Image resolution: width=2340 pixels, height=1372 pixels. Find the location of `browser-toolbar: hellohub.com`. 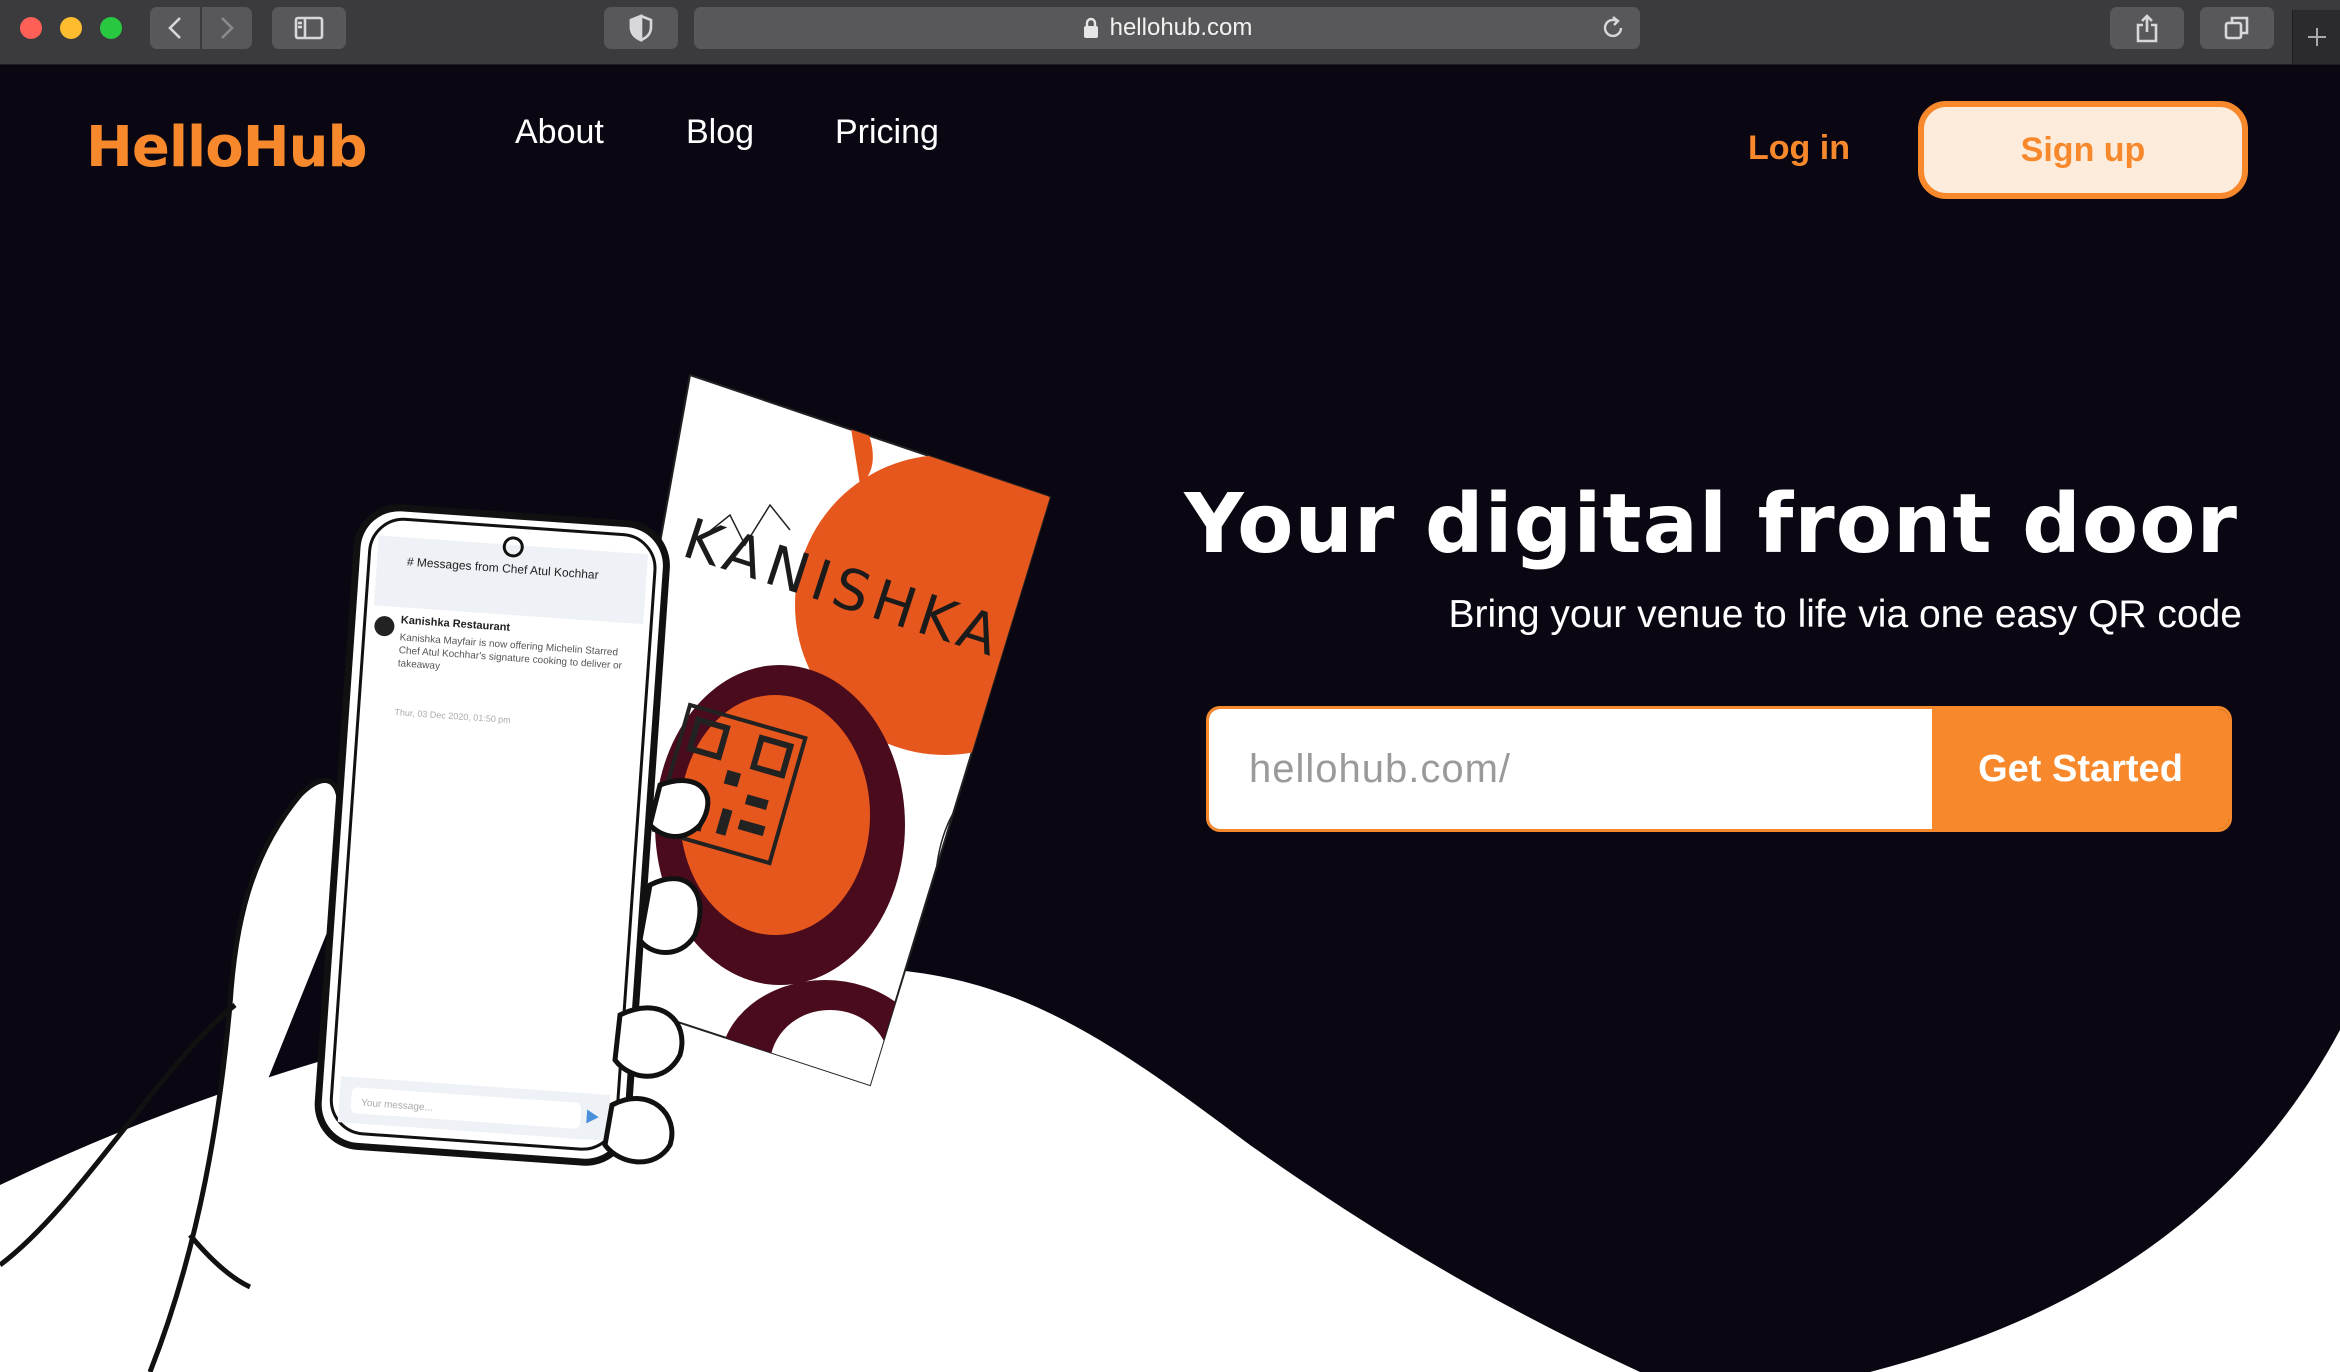

browser-toolbar: hellohub.com is located at coordinates (1170, 32).